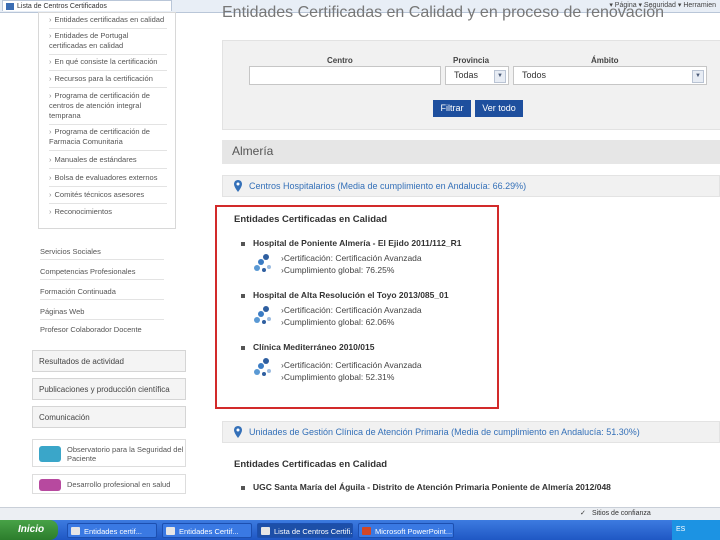 This screenshot has height=540, width=720. What do you see at coordinates (102, 313) in the screenshot?
I see `sidebar-item-paginas-web: Páginas Web` at bounding box center [102, 313].